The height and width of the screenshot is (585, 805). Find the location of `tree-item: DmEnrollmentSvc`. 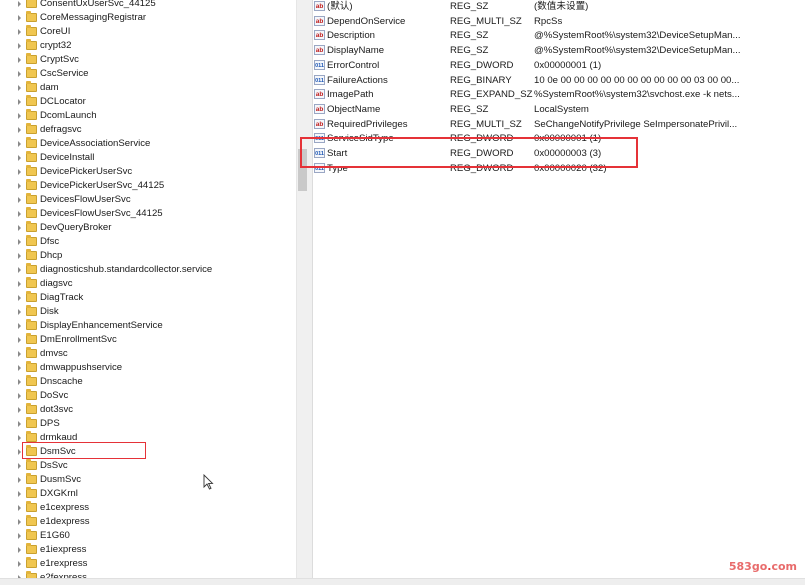

tree-item: DmEnrollmentSvc is located at coordinates (148, 340).